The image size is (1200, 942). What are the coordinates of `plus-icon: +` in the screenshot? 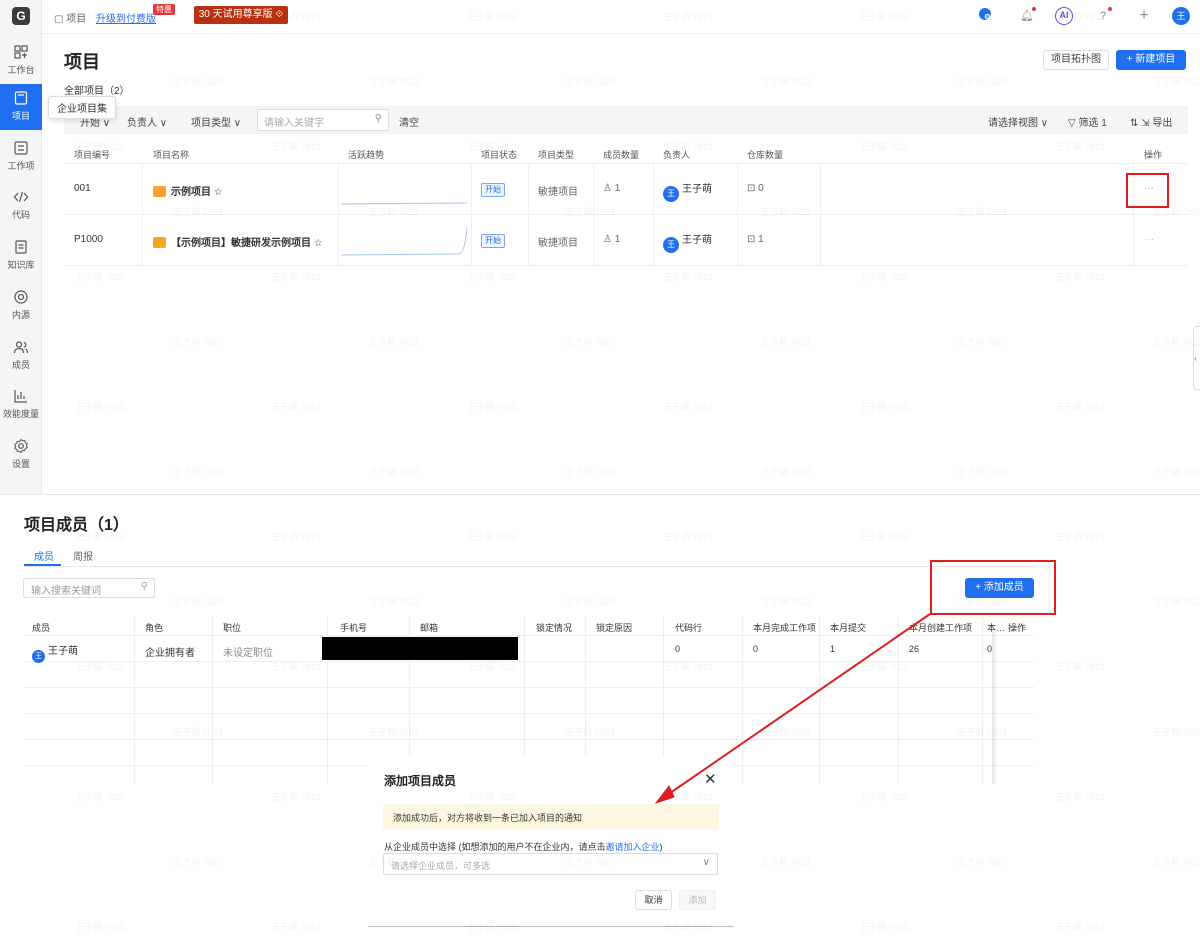 It's located at (1144, 16).